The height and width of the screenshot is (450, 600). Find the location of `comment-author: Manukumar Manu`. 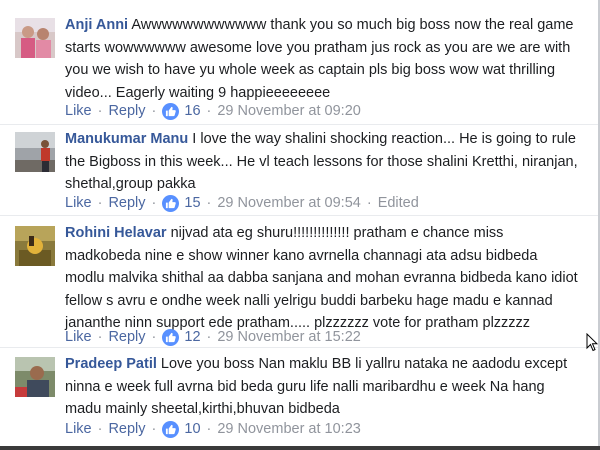

comment-author: Manukumar Manu is located at coordinates (126, 139).